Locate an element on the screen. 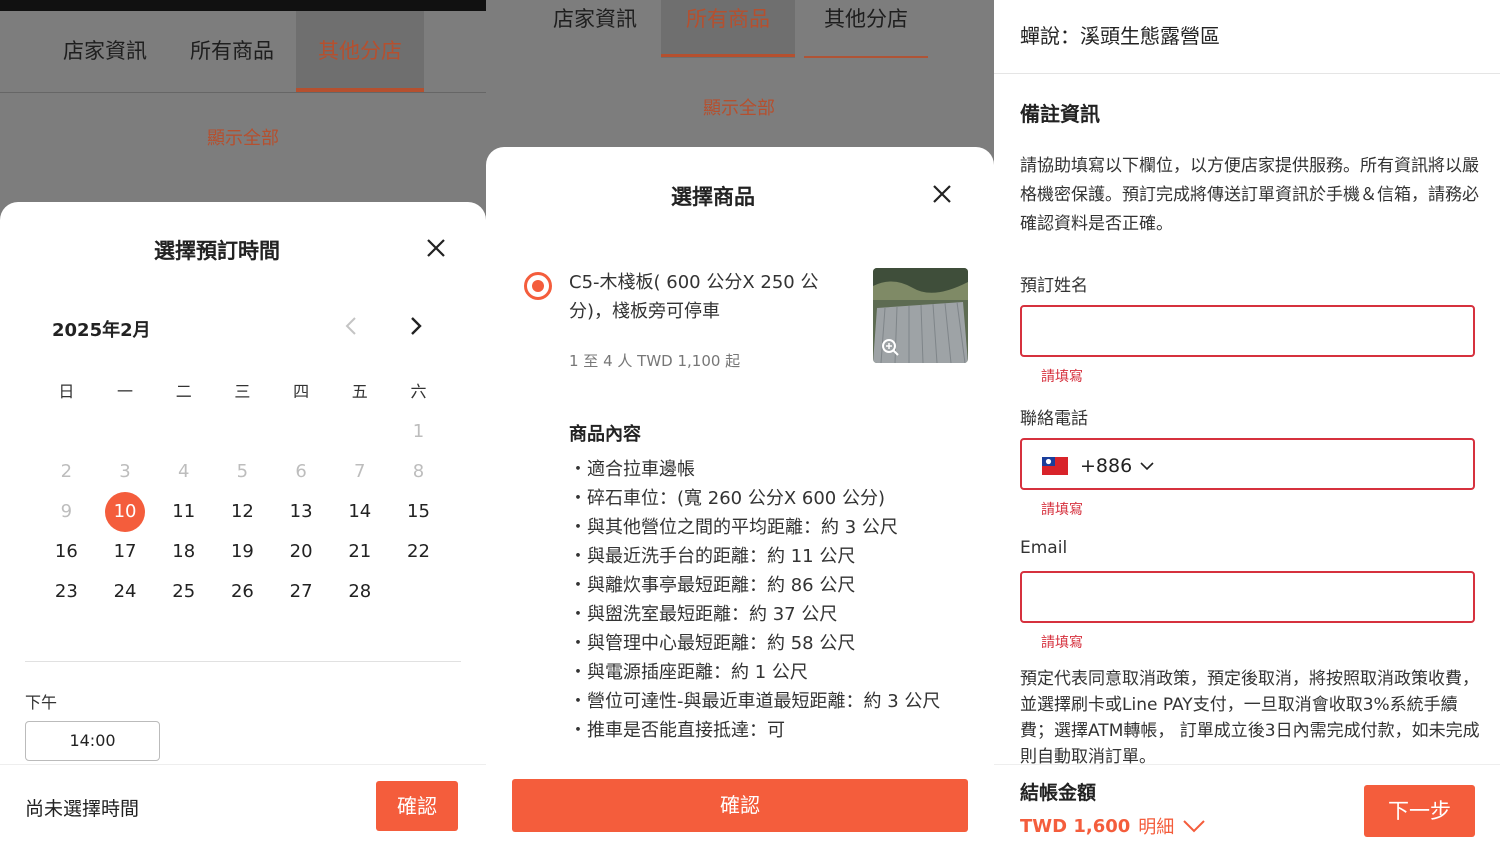 Image resolution: width=1500 pixels, height=844 pixels. calendar-day: 3 is located at coordinates (125, 472).